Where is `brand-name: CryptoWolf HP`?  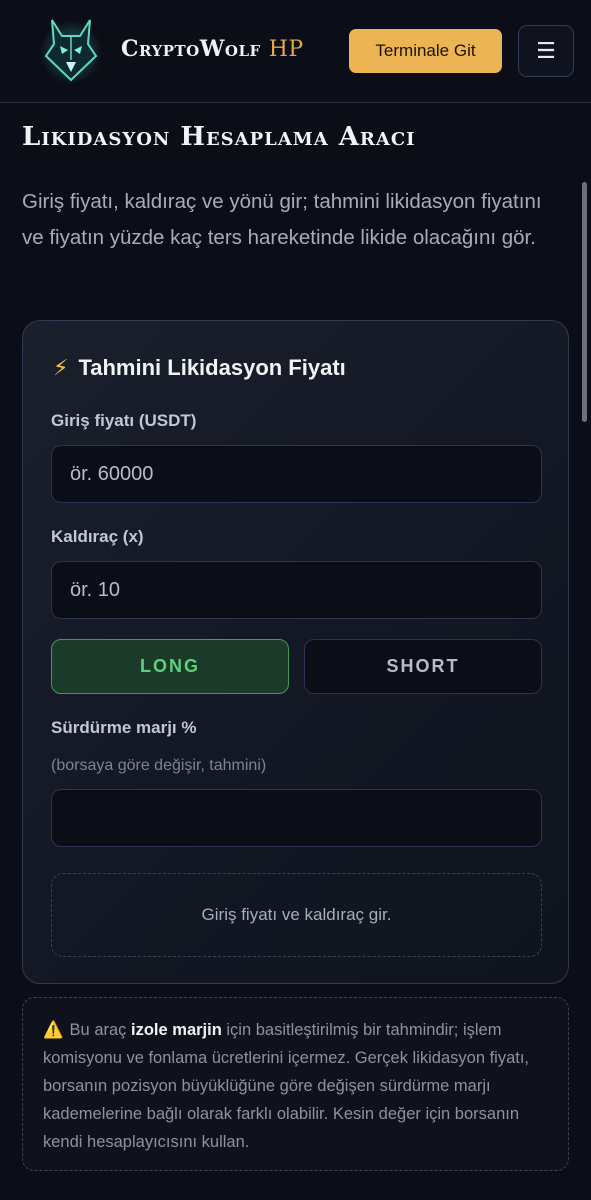
brand-name: CryptoWolf HP is located at coordinates (212, 49).